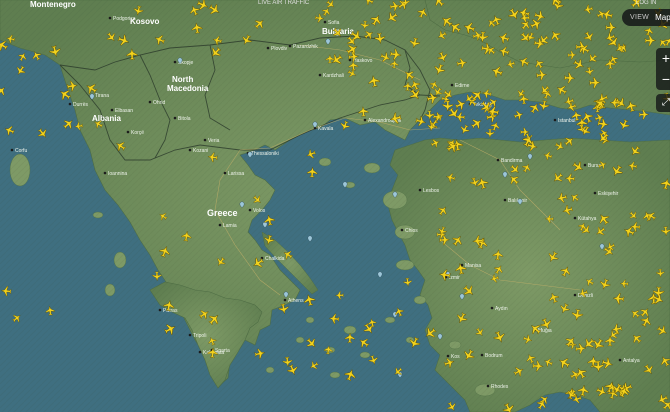 The height and width of the screenshot is (412, 670). I want to click on city-label: Rhodes, so click(500, 387).